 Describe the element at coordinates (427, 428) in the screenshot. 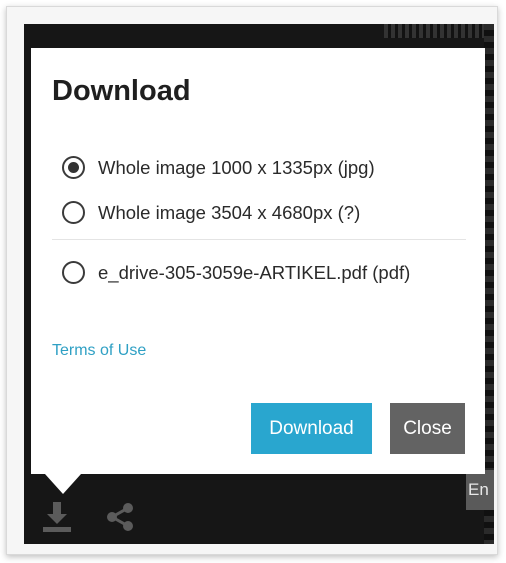

I see `close-button: Close` at that location.